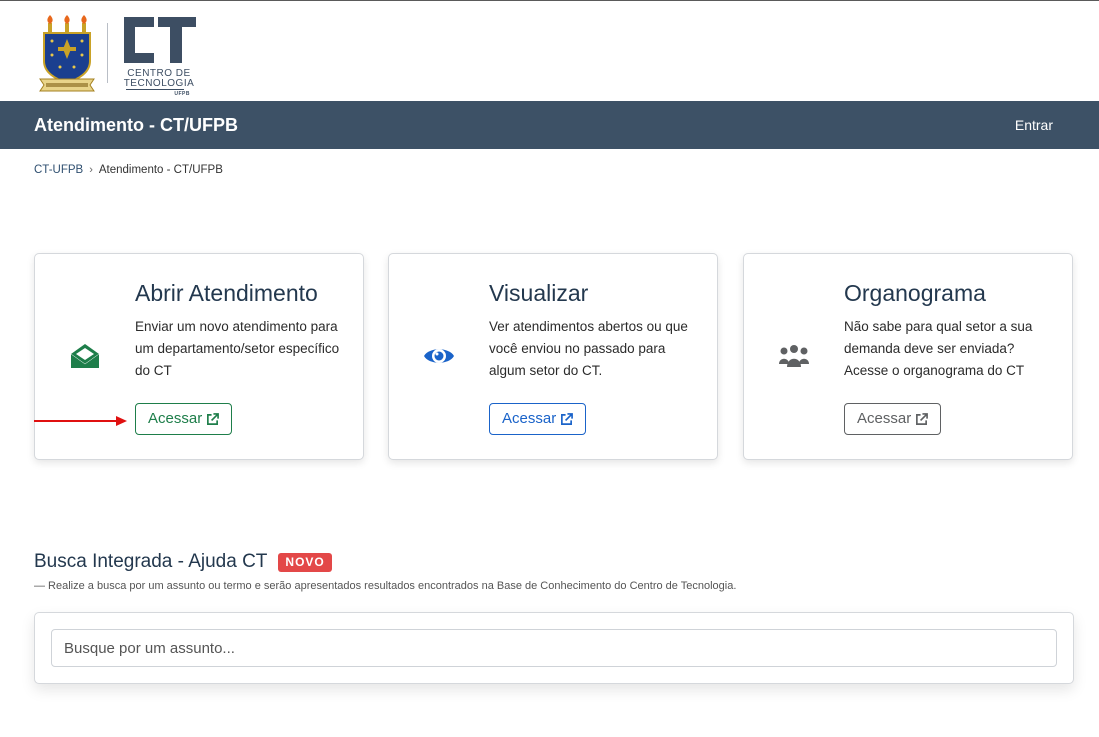  What do you see at coordinates (305, 562) in the screenshot?
I see `new-badge: NOVO` at bounding box center [305, 562].